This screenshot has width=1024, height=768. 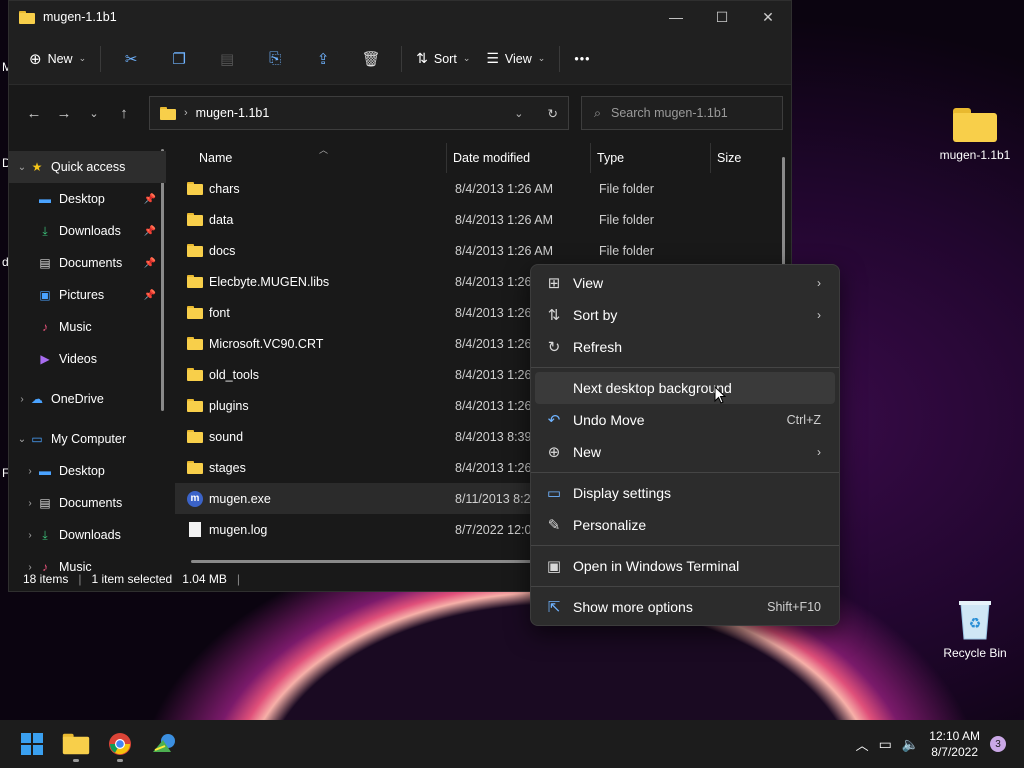 What do you see at coordinates (87, 231) in the screenshot?
I see `nav-item-downloads: ⤓ Downloads 📌` at bounding box center [87, 231].